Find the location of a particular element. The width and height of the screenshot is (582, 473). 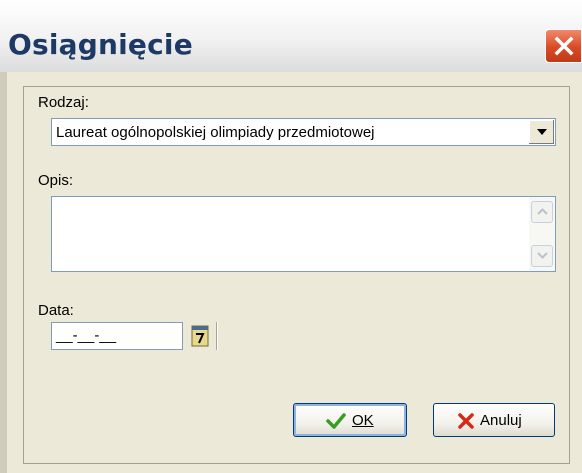

checkmark-icon is located at coordinates (336, 420).